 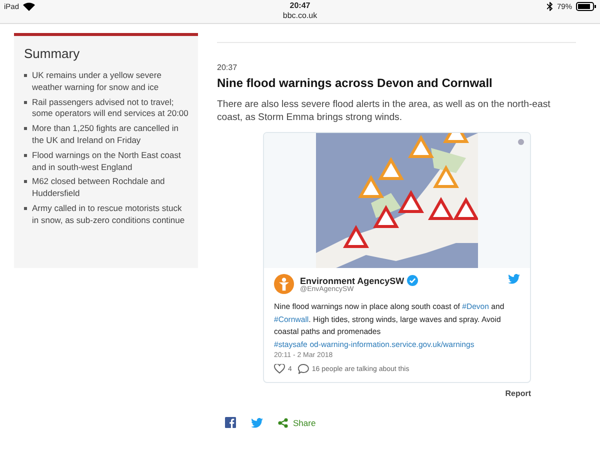 What do you see at coordinates (111, 108) in the screenshot?
I see `summary-item: Rail passengers advised not to travel; some operators will end services at 20:00` at bounding box center [111, 108].